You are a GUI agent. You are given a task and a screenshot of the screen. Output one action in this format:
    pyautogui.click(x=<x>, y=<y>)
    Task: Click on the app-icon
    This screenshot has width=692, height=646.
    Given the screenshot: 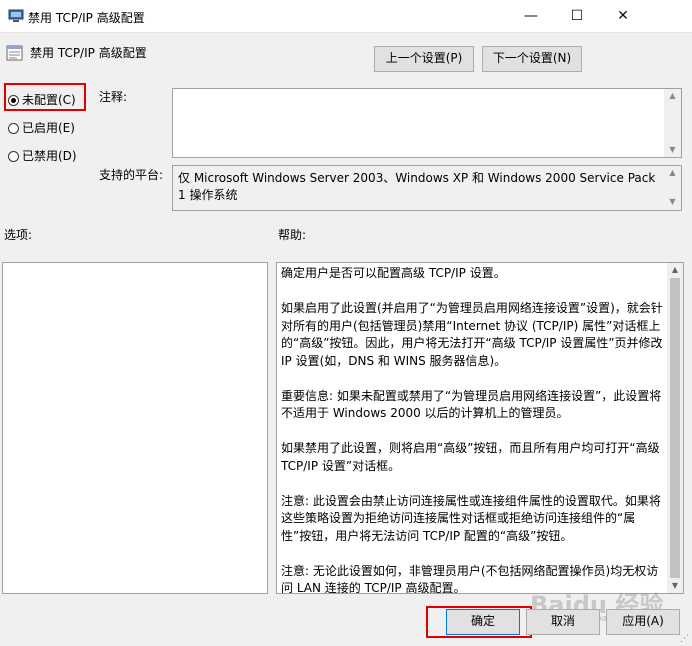 What is the action you would take?
    pyautogui.click(x=16, y=16)
    